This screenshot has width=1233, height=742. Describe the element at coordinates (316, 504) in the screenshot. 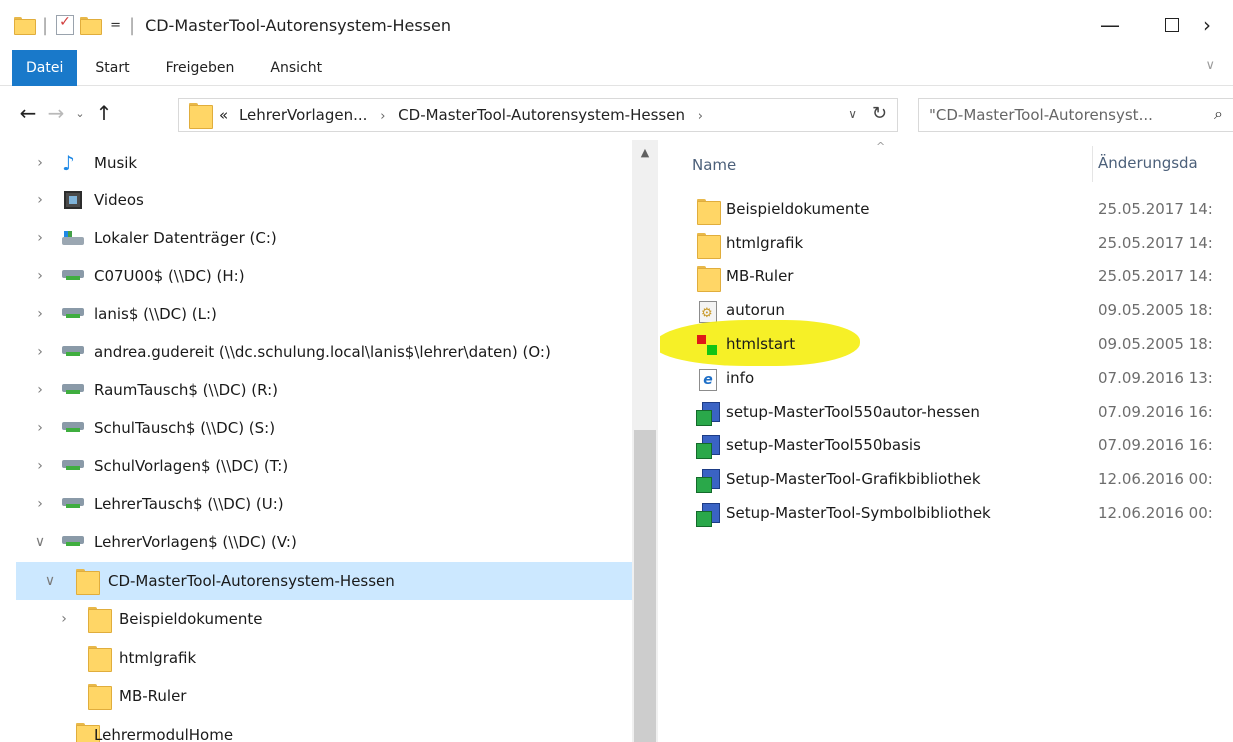

I see `nav-item-drive-u: › LehrerTausch$ (\\DC) (U:)` at that location.